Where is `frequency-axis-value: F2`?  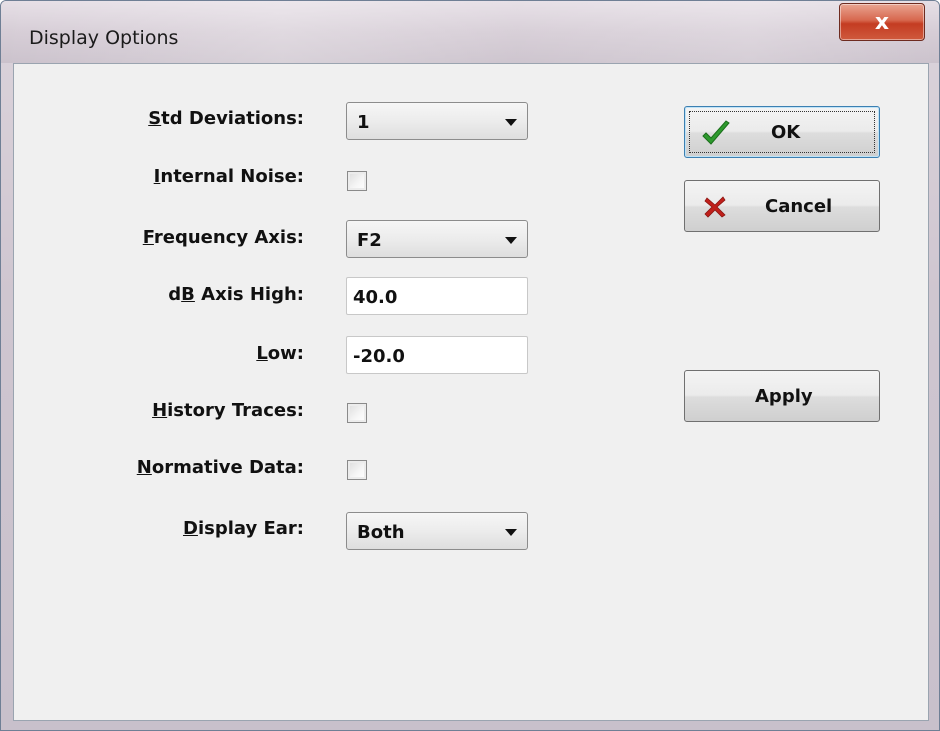 frequency-axis-value: F2 is located at coordinates (369, 240).